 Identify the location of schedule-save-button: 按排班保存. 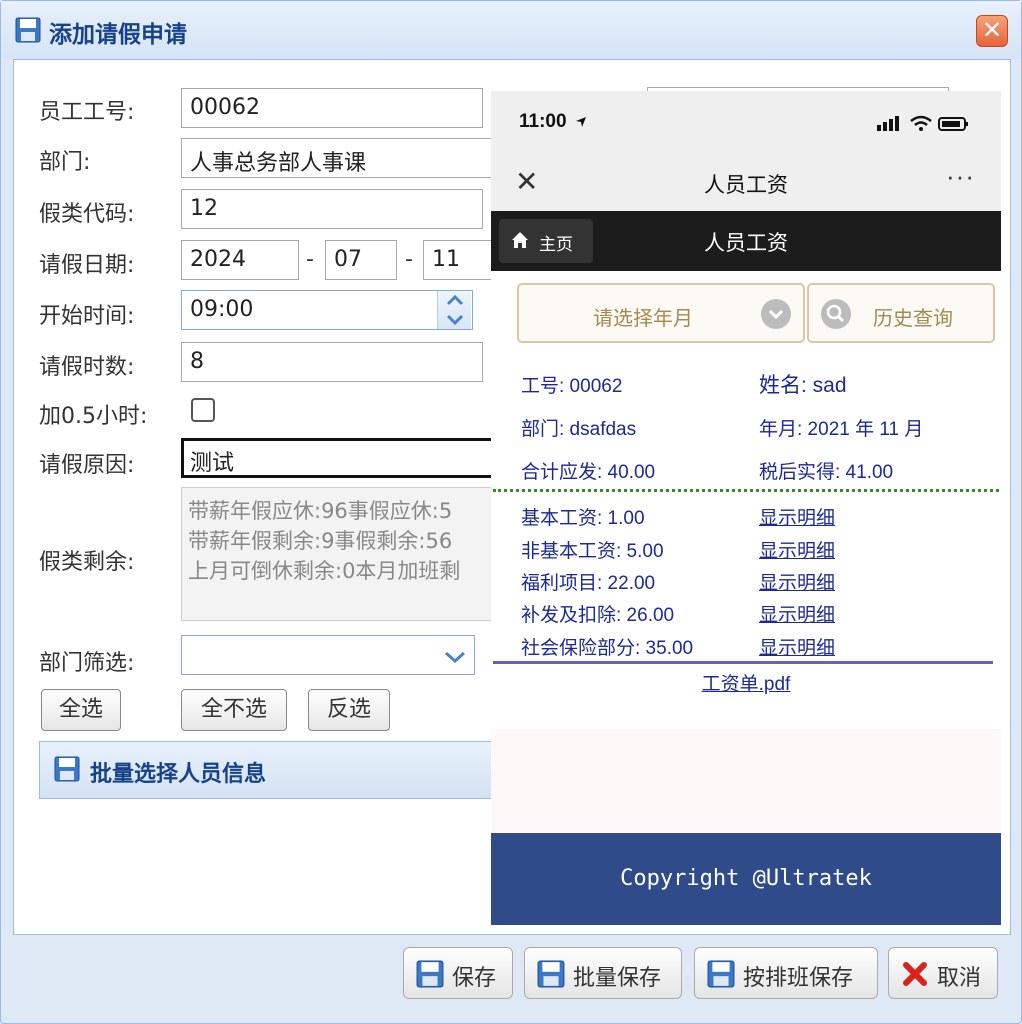
(786, 973).